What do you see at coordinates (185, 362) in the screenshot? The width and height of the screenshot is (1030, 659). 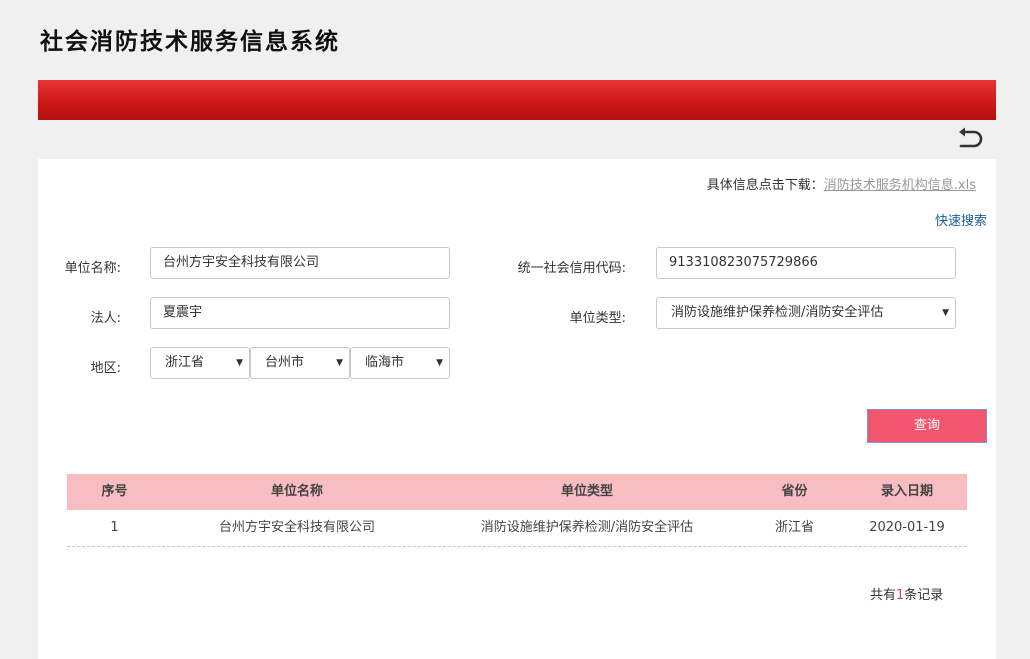 I see `province-value: 浙江省` at bounding box center [185, 362].